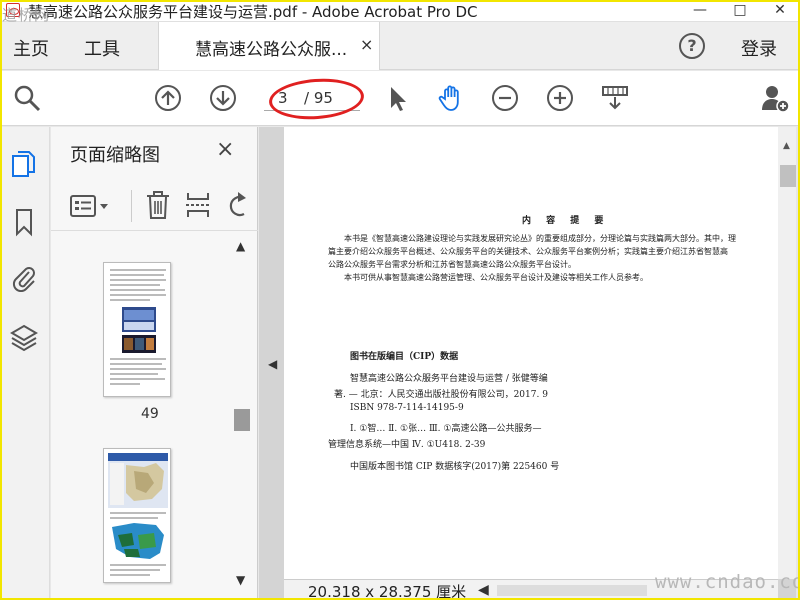 The height and width of the screenshot is (600, 800). I want to click on thumbnail-page-label: 49, so click(150, 414).